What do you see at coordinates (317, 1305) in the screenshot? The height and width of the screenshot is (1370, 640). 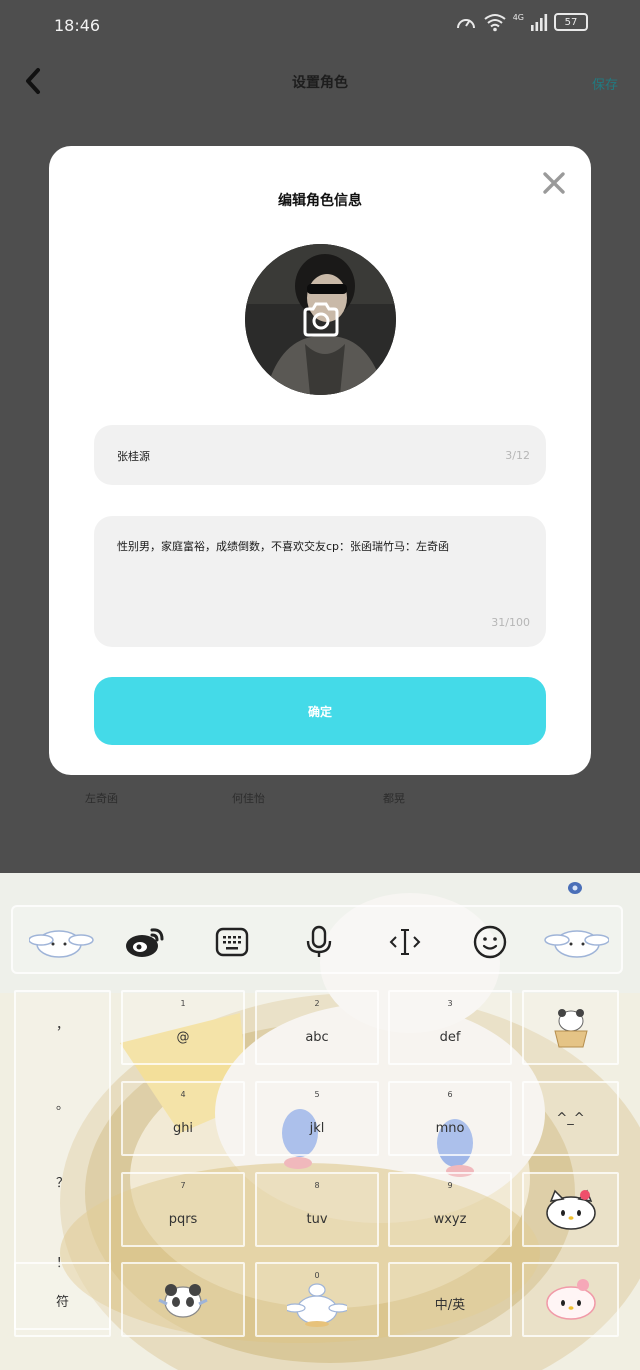 I see `cinnamoroll-chef-sticker-icon` at bounding box center [317, 1305].